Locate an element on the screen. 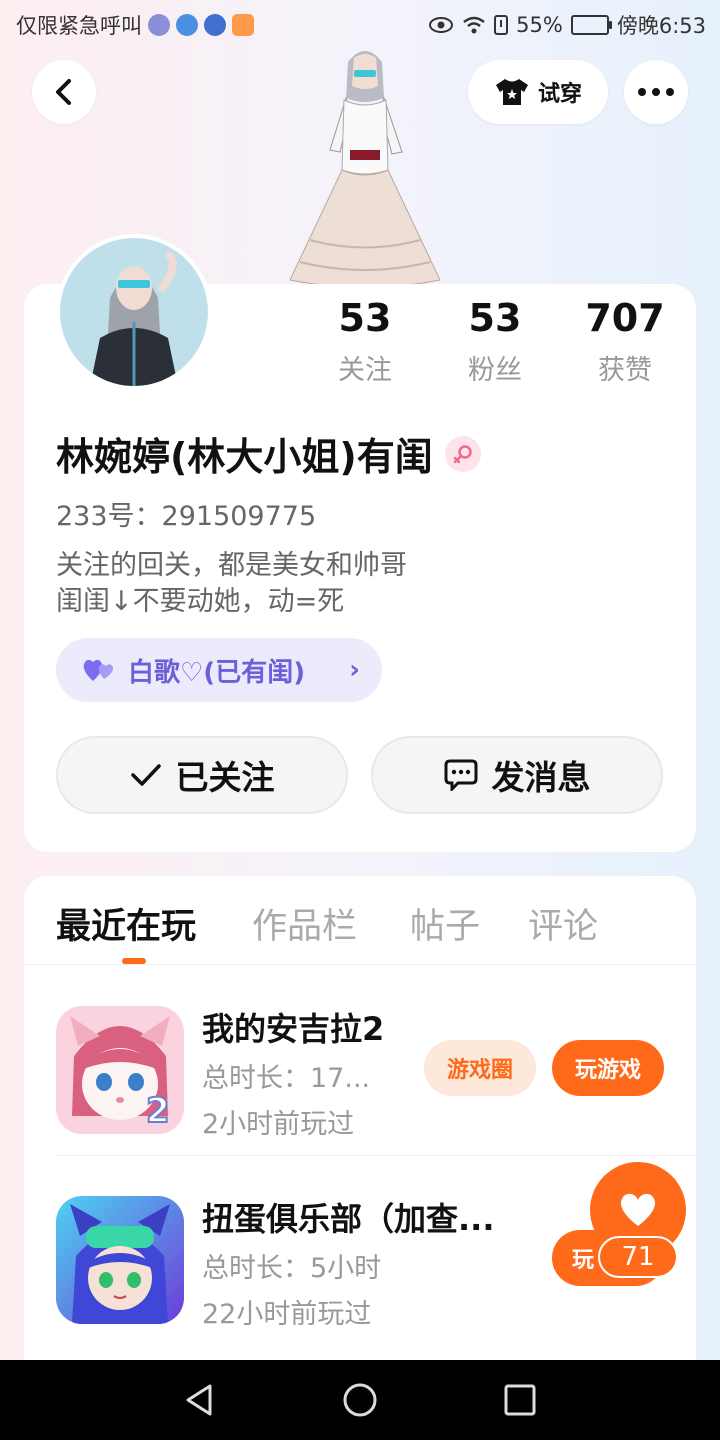 This screenshot has height=1440, width=720. nav-recents-icon is located at coordinates (520, 1400).